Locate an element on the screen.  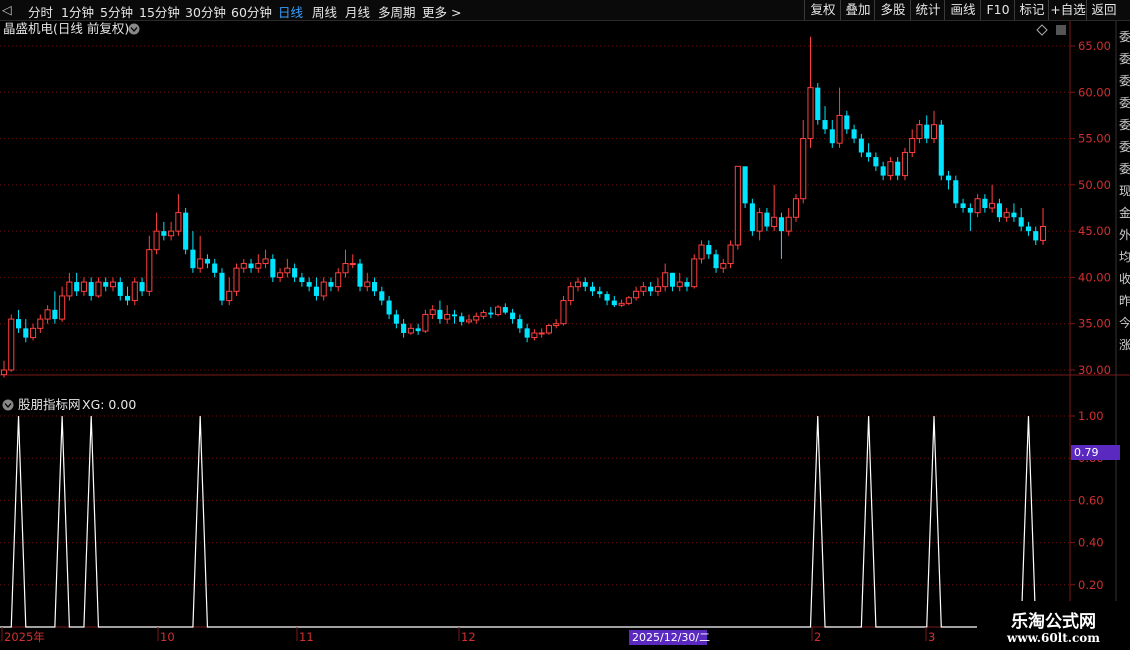
period-tab-60min: 60分钟 is located at coordinates (251, 11).